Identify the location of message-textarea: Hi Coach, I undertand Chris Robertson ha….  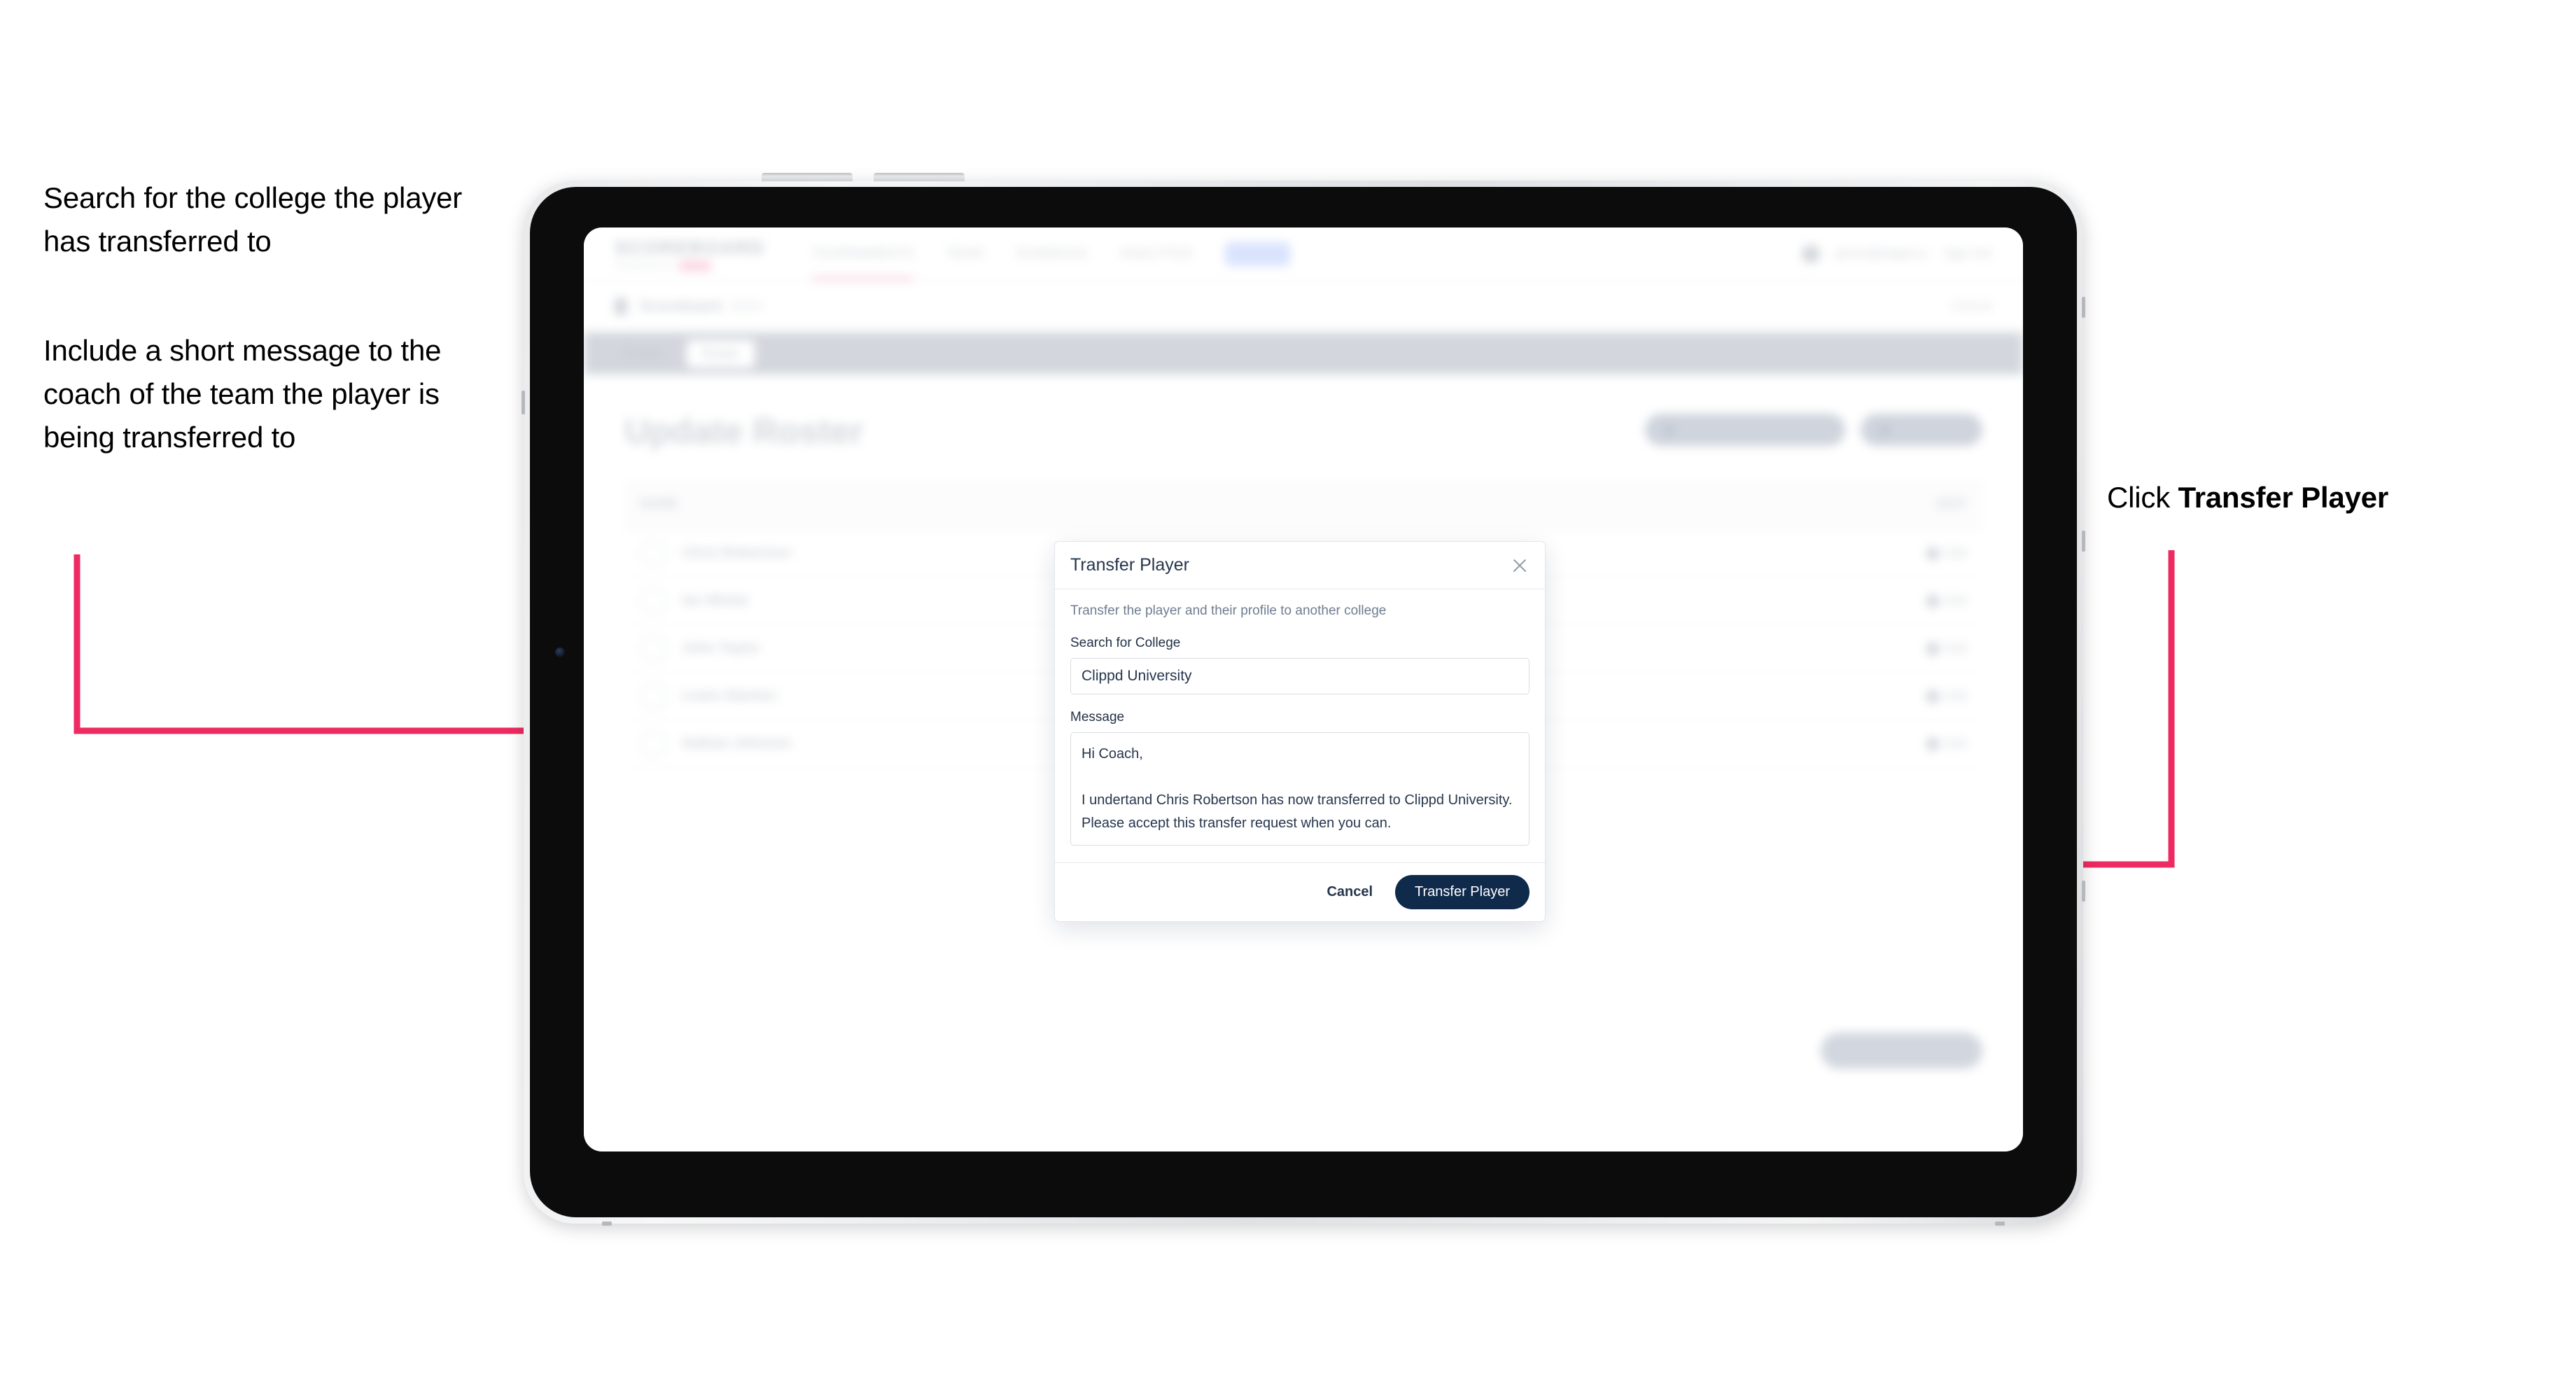
(1300, 789).